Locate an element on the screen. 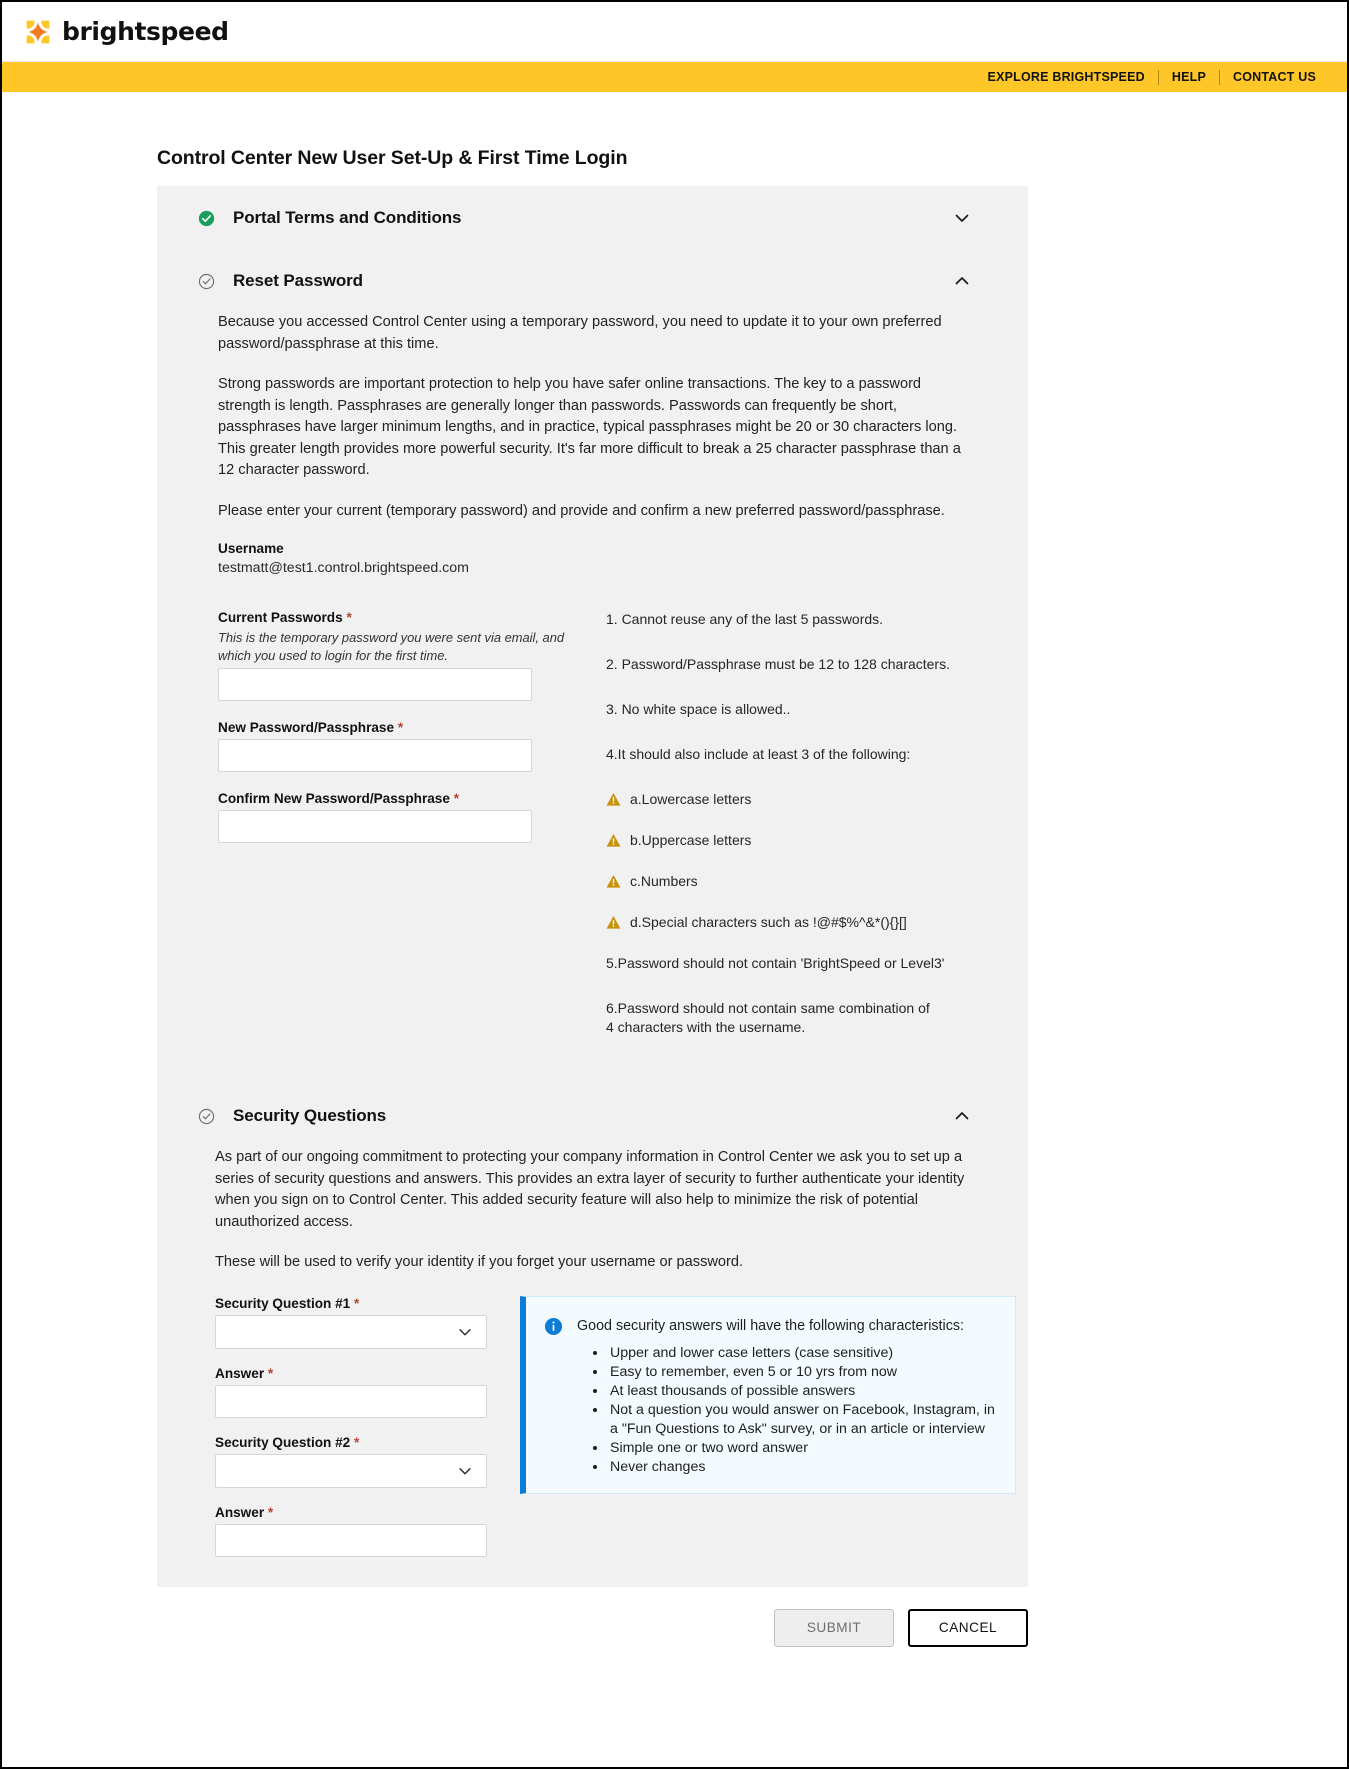  check-circle-filled-icon is located at coordinates (206, 218).